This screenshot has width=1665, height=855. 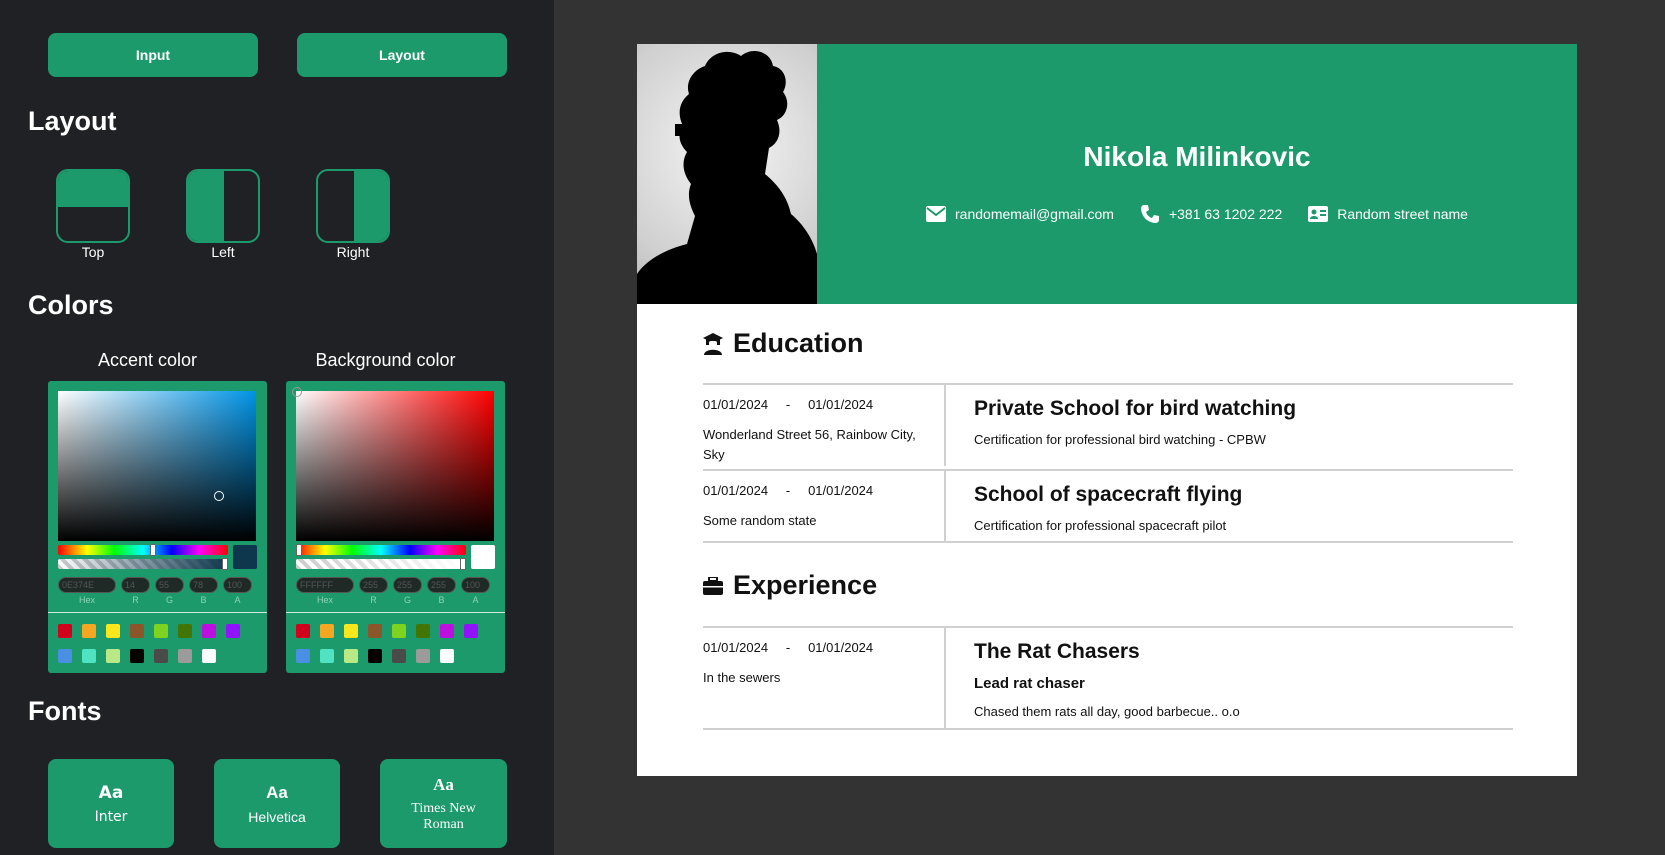 I want to click on font-option-helvetica: Aa Helvetica, so click(x=277, y=803).